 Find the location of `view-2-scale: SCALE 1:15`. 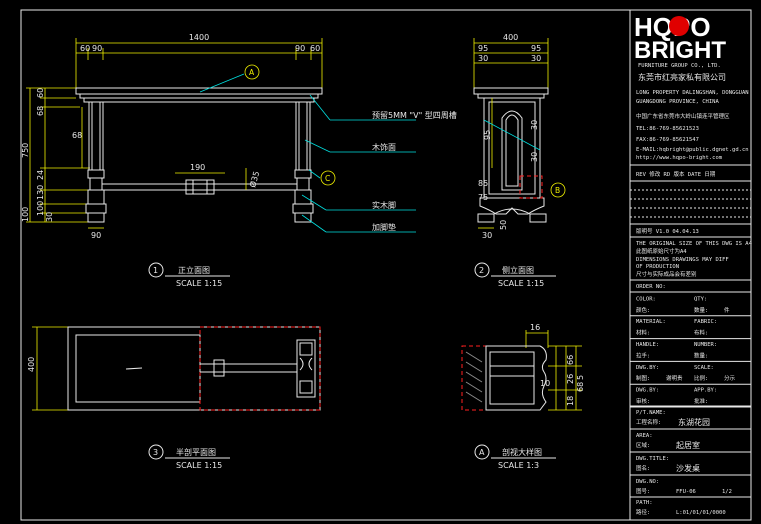

view-2-scale: SCALE 1:15 is located at coordinates (521, 283).